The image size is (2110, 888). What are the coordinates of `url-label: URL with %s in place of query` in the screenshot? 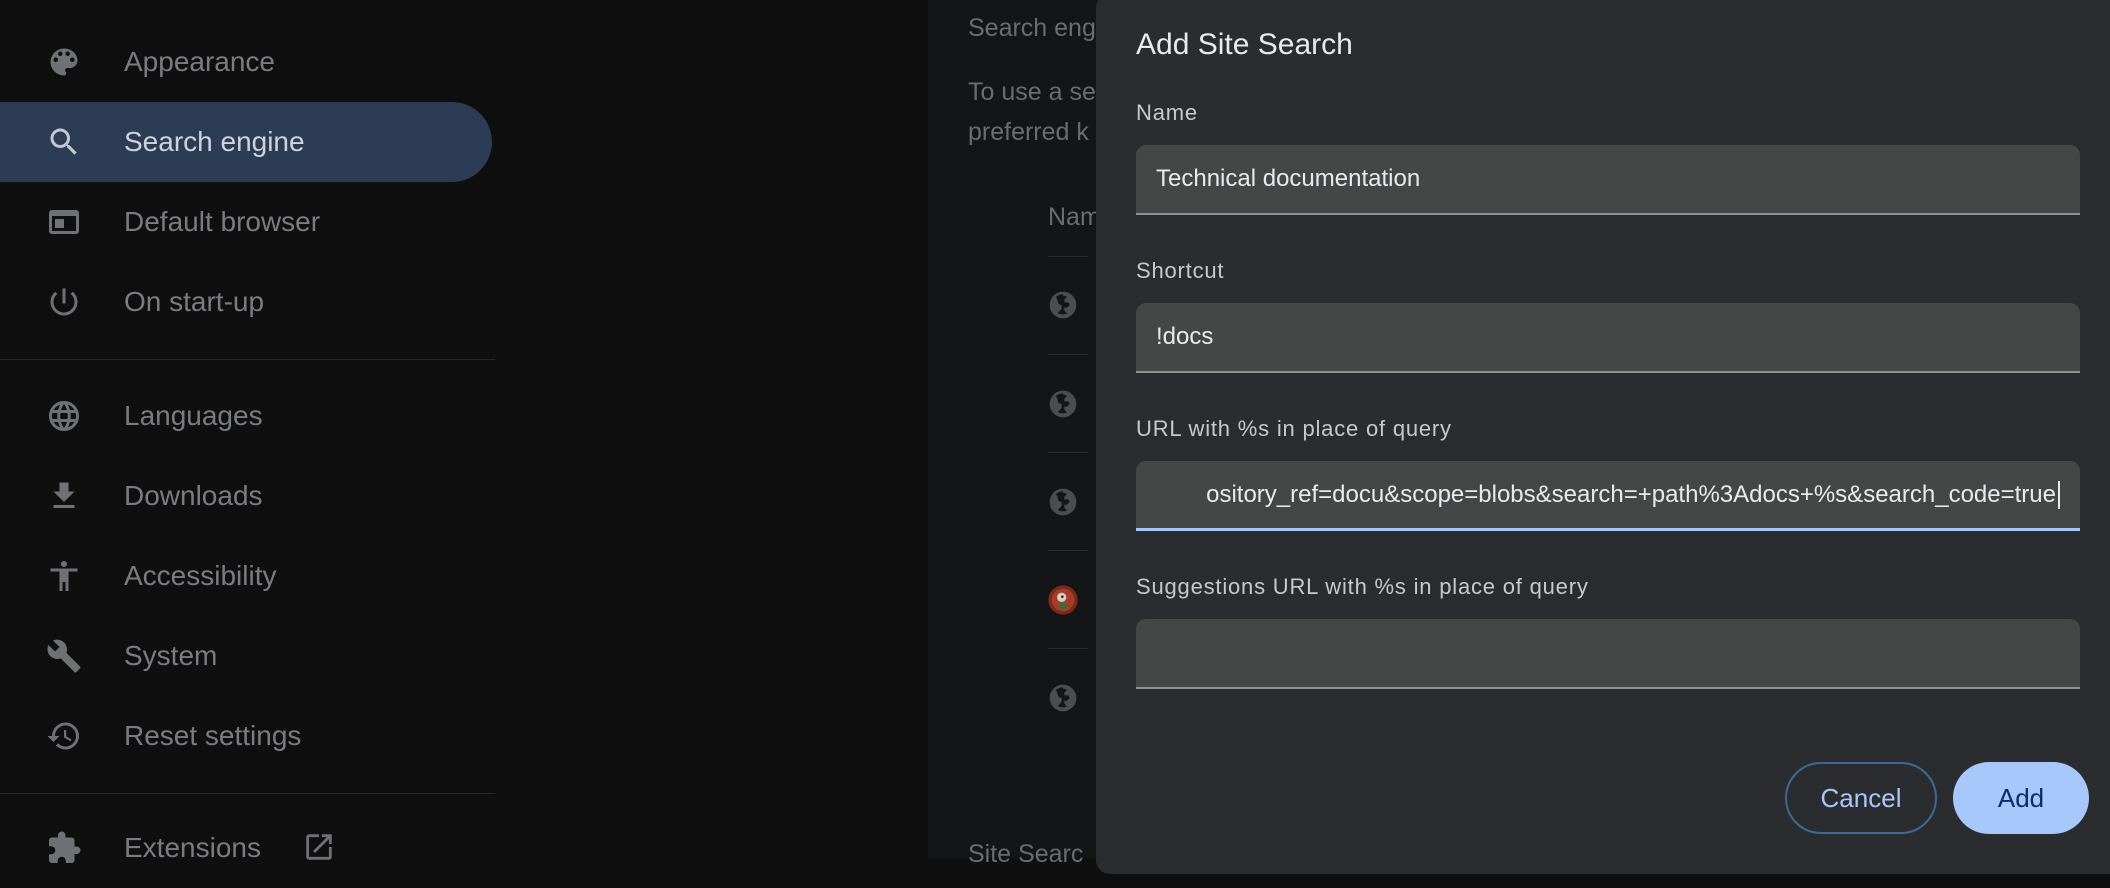 It's located at (1294, 428).